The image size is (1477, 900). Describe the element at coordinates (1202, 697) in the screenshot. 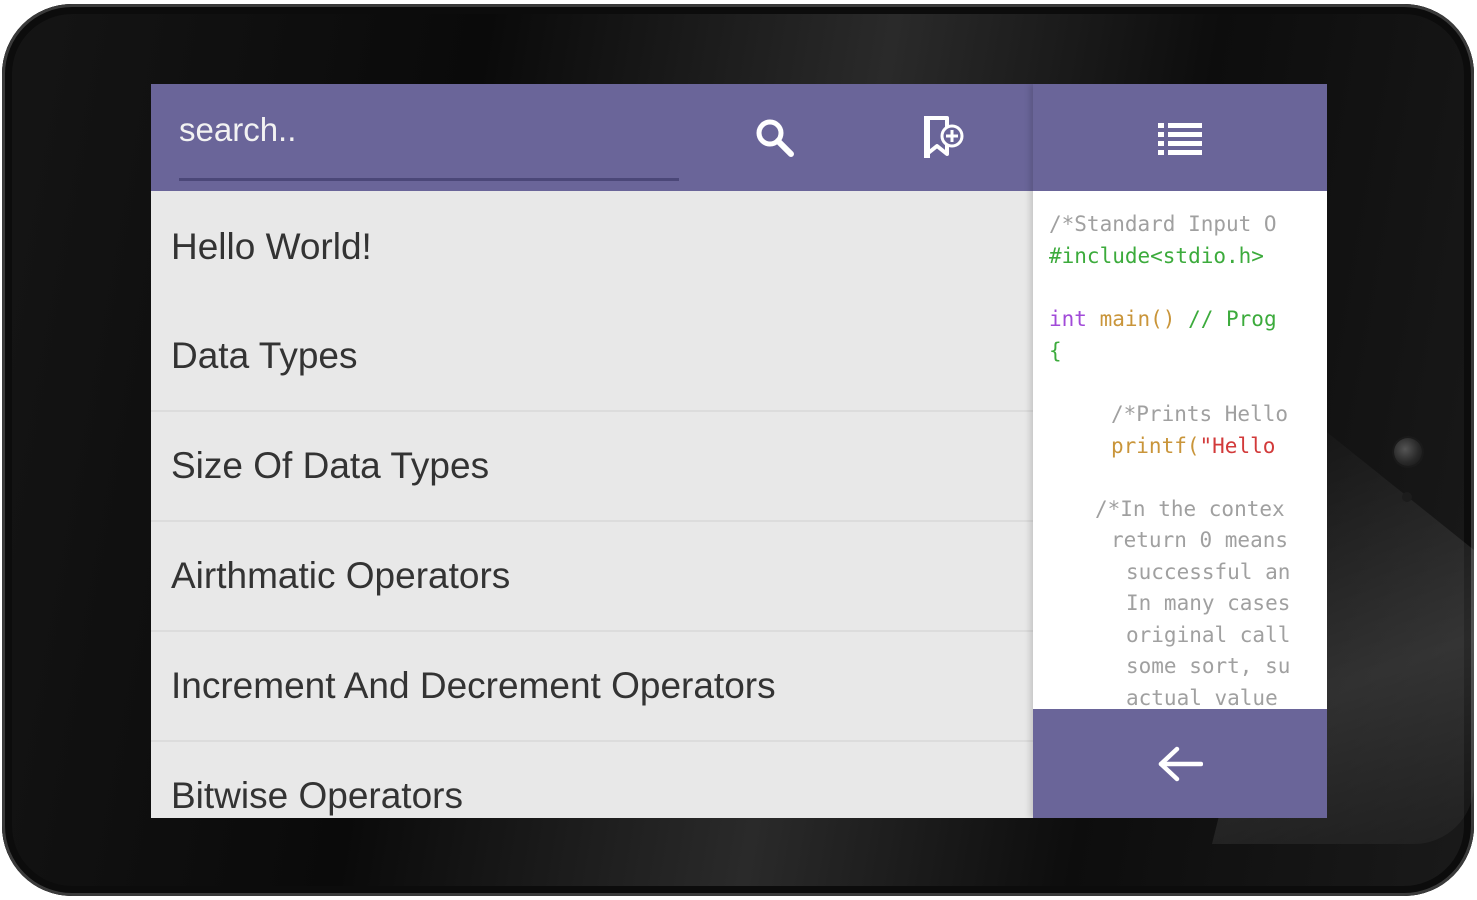

I see `code-line: actual value` at that location.